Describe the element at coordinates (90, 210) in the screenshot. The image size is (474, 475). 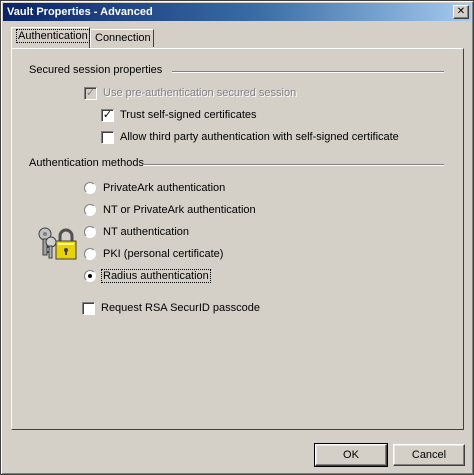
I see `radio-nt-or-privateark` at that location.